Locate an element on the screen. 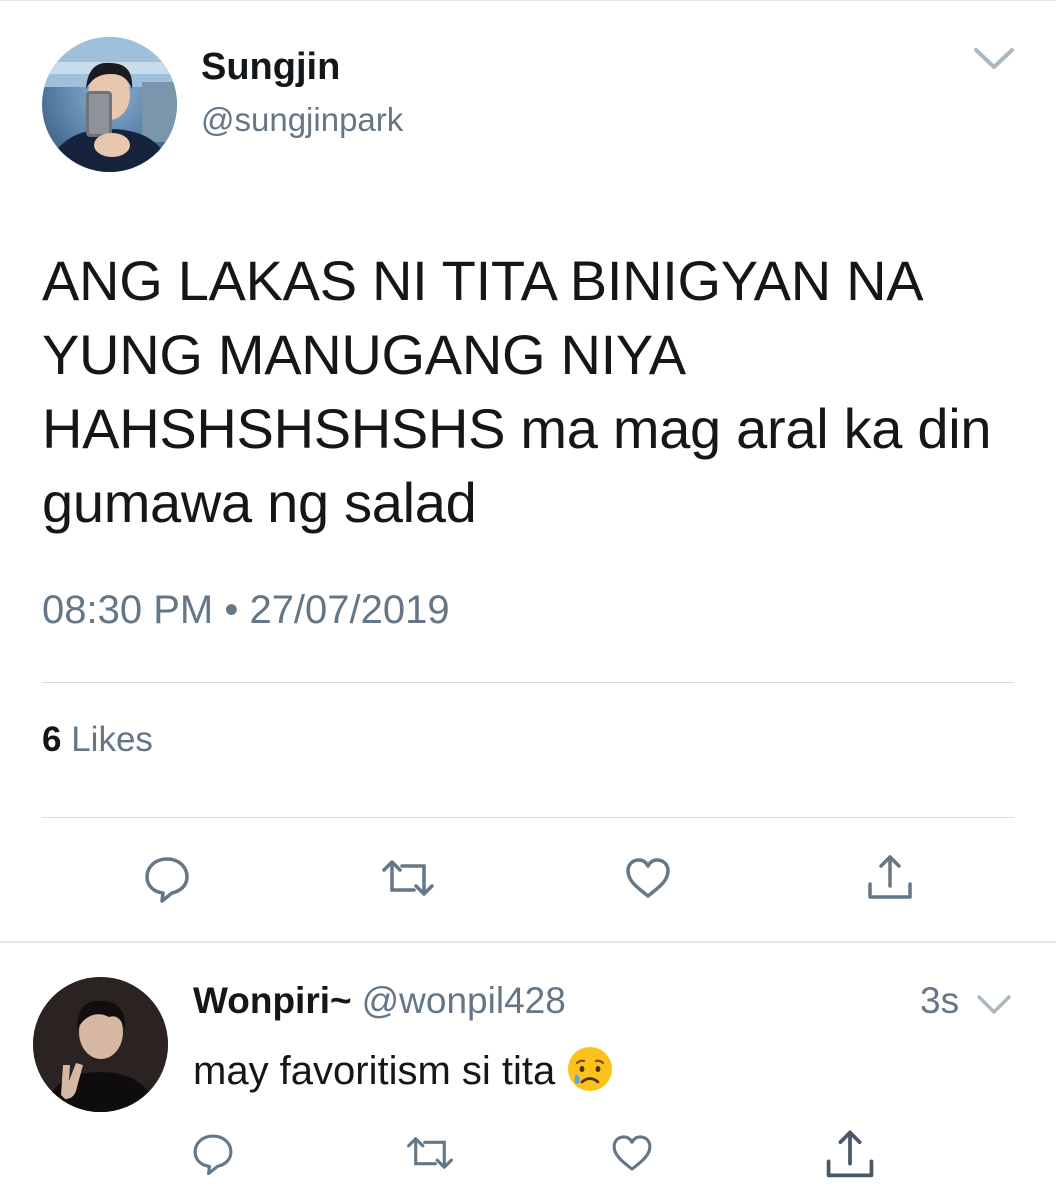  reply-header: Wonpiri~ @wonpil428 is located at coordinates (379, 1001).